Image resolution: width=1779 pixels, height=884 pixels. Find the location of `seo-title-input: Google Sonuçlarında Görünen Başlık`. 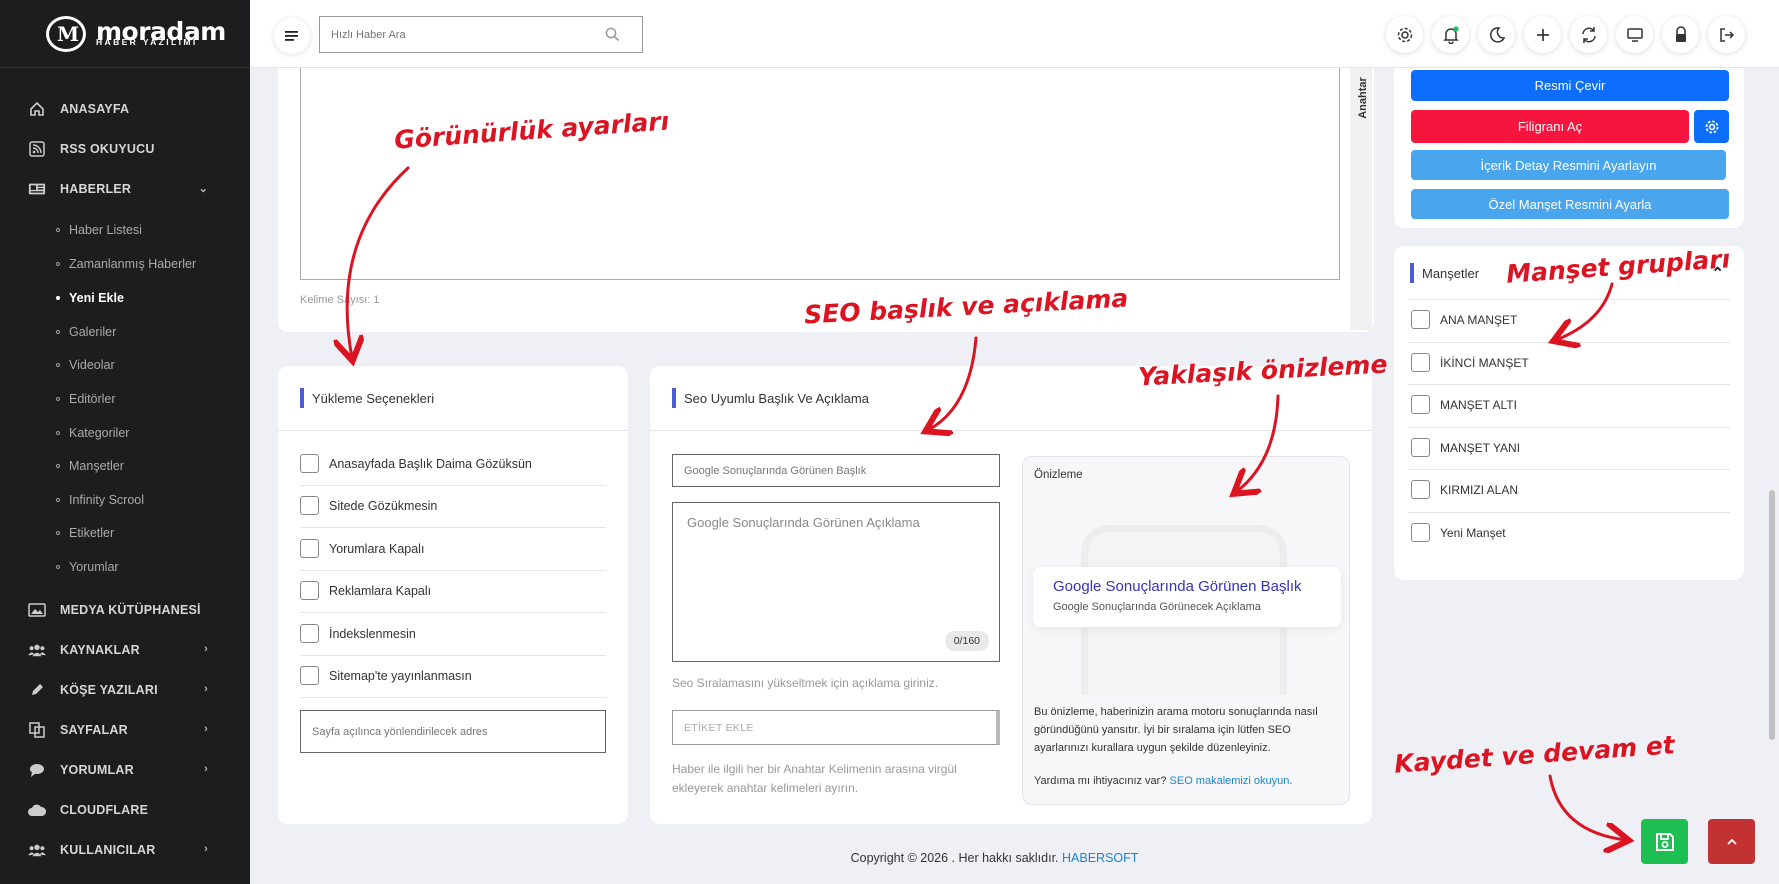

seo-title-input: Google Sonuçlarında Görünen Başlık is located at coordinates (836, 470).